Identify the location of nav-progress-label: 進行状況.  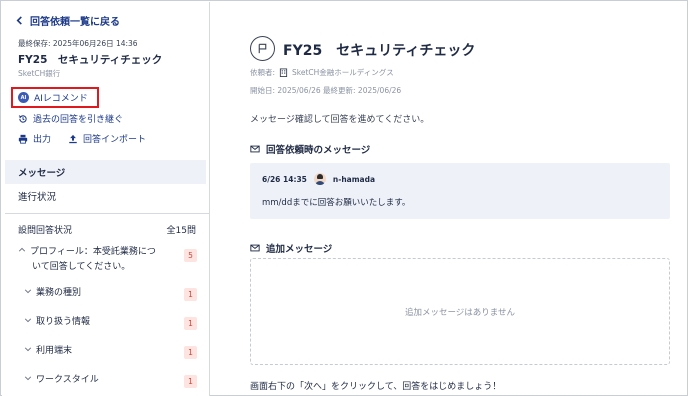
(37, 197).